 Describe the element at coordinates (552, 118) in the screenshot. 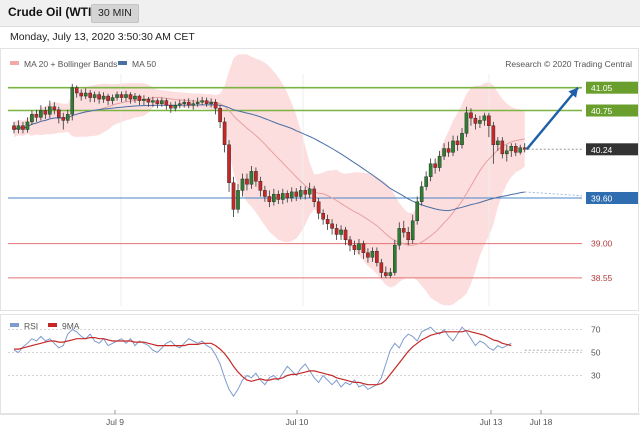

I see `forecast-arrow-shaft` at that location.